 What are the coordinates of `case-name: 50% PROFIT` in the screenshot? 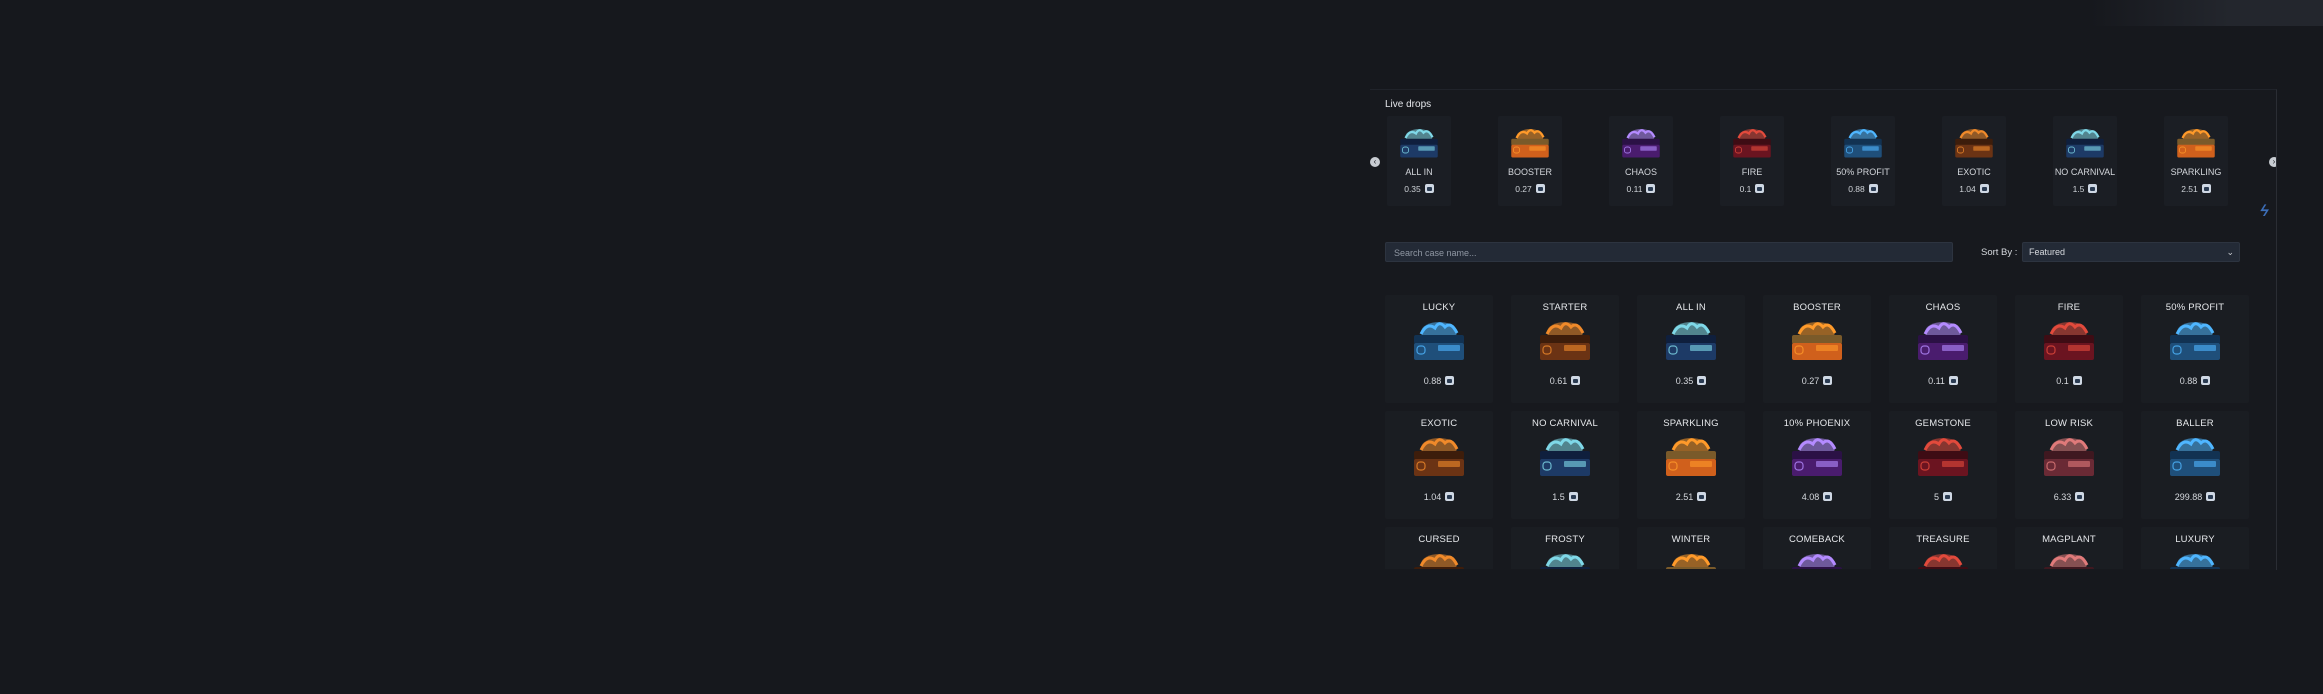 It's located at (2195, 307).